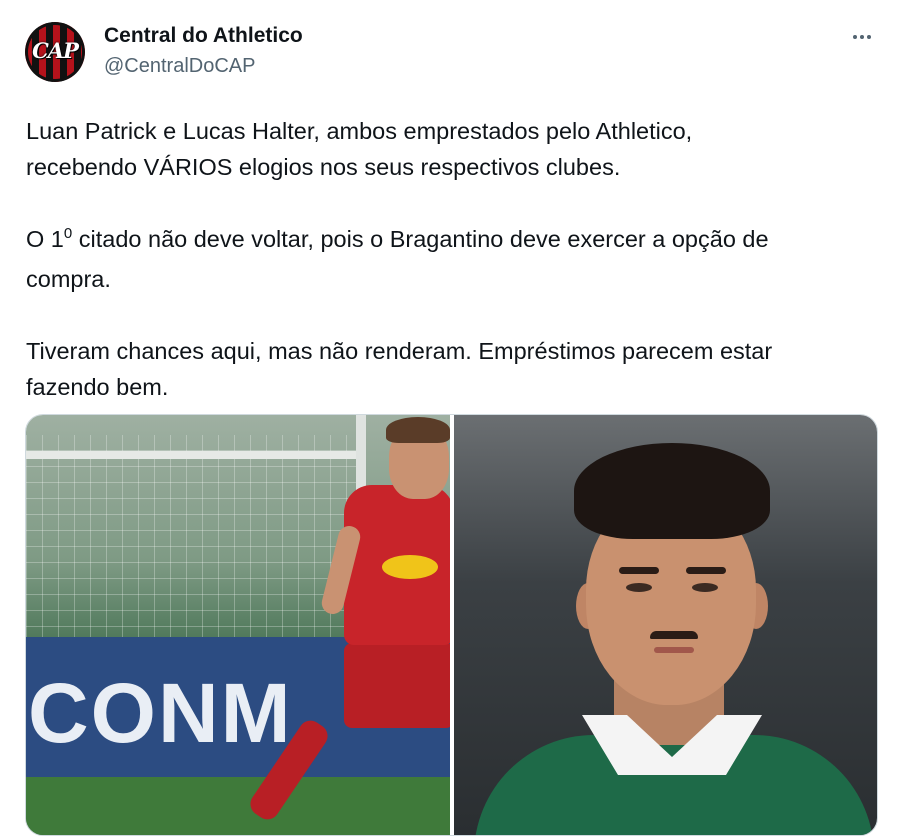 The image size is (917, 836). What do you see at coordinates (160, 713) in the screenshot?
I see `advertising-board-text: CONM` at bounding box center [160, 713].